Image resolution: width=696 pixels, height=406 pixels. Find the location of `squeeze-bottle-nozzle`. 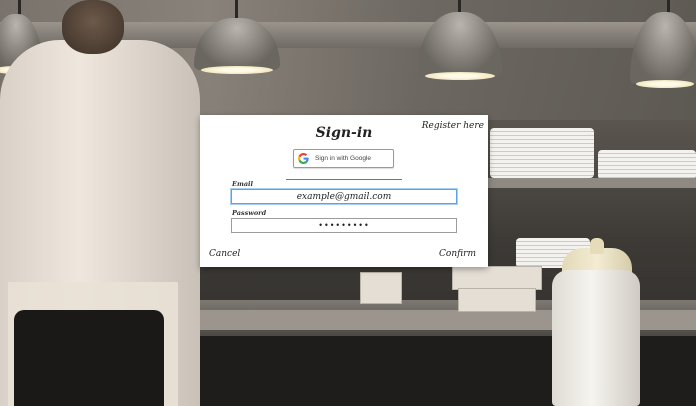

squeeze-bottle-nozzle is located at coordinates (597, 246).